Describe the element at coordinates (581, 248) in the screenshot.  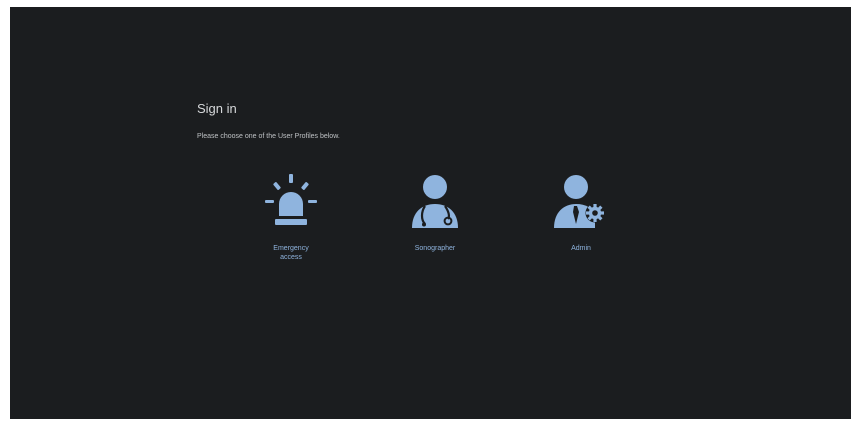
I see `profile-label: Admin` at that location.